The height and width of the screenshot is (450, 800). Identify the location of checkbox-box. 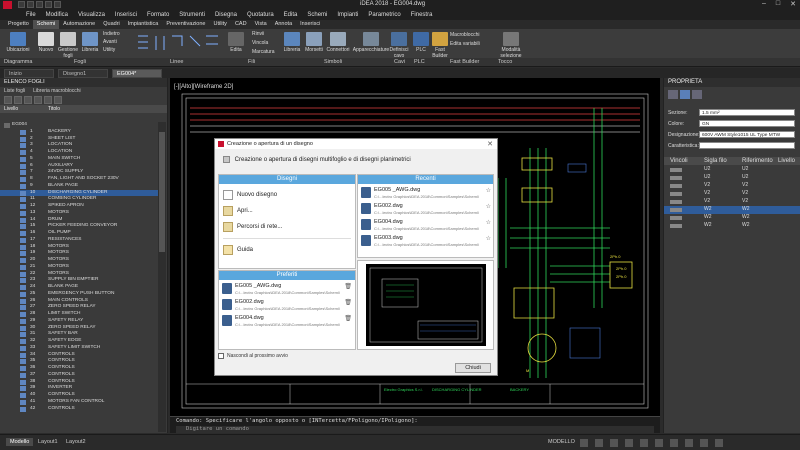
(221, 356).